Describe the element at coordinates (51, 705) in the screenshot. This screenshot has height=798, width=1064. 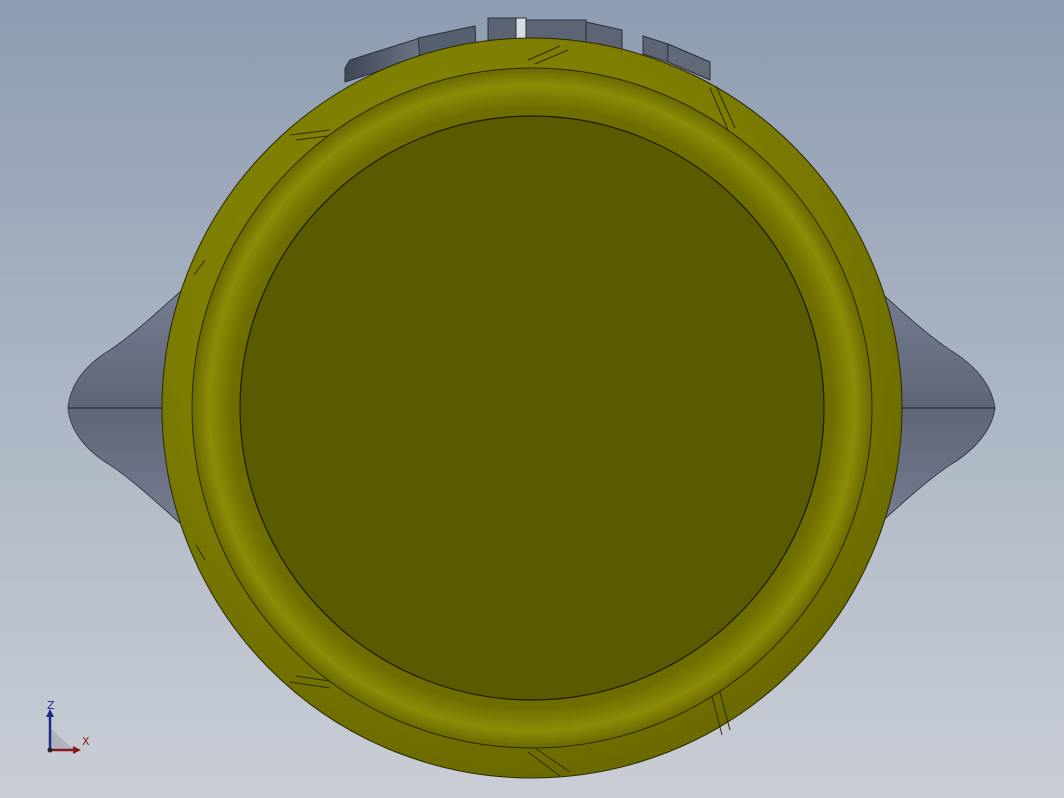
I see `z-axis-label: Z` at that location.